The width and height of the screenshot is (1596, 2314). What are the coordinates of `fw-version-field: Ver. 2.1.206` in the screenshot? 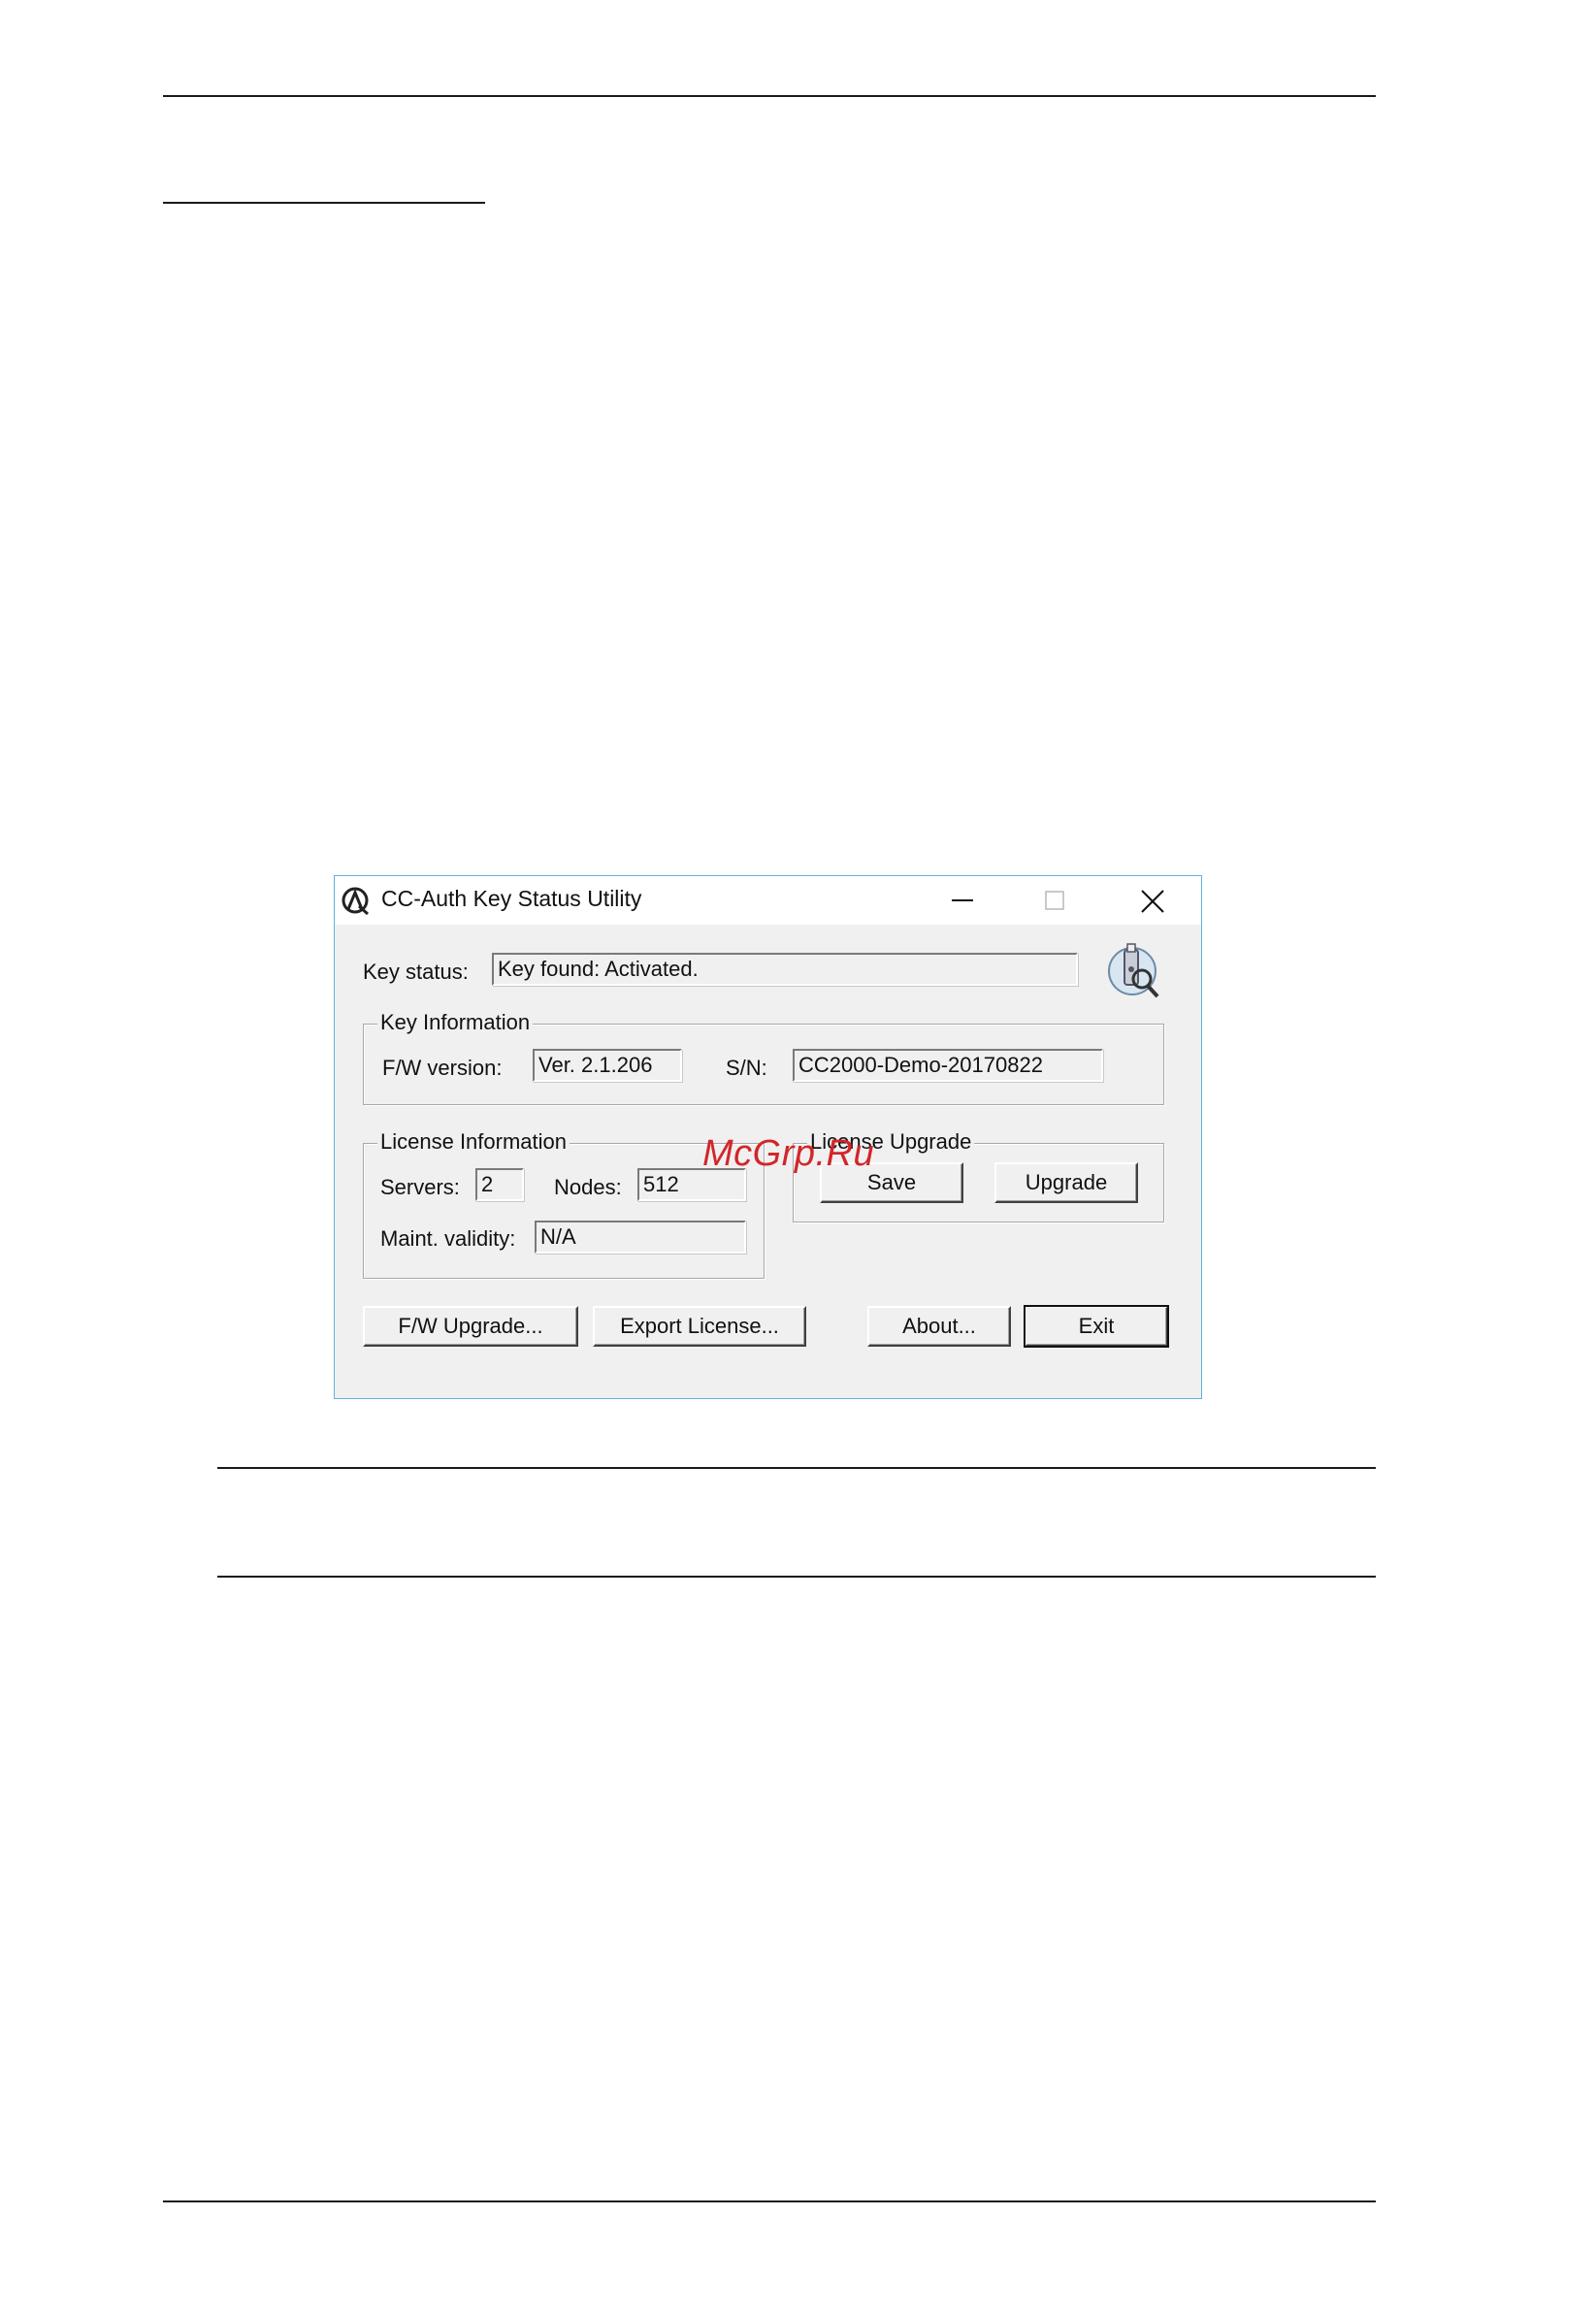 It's located at (607, 1065).